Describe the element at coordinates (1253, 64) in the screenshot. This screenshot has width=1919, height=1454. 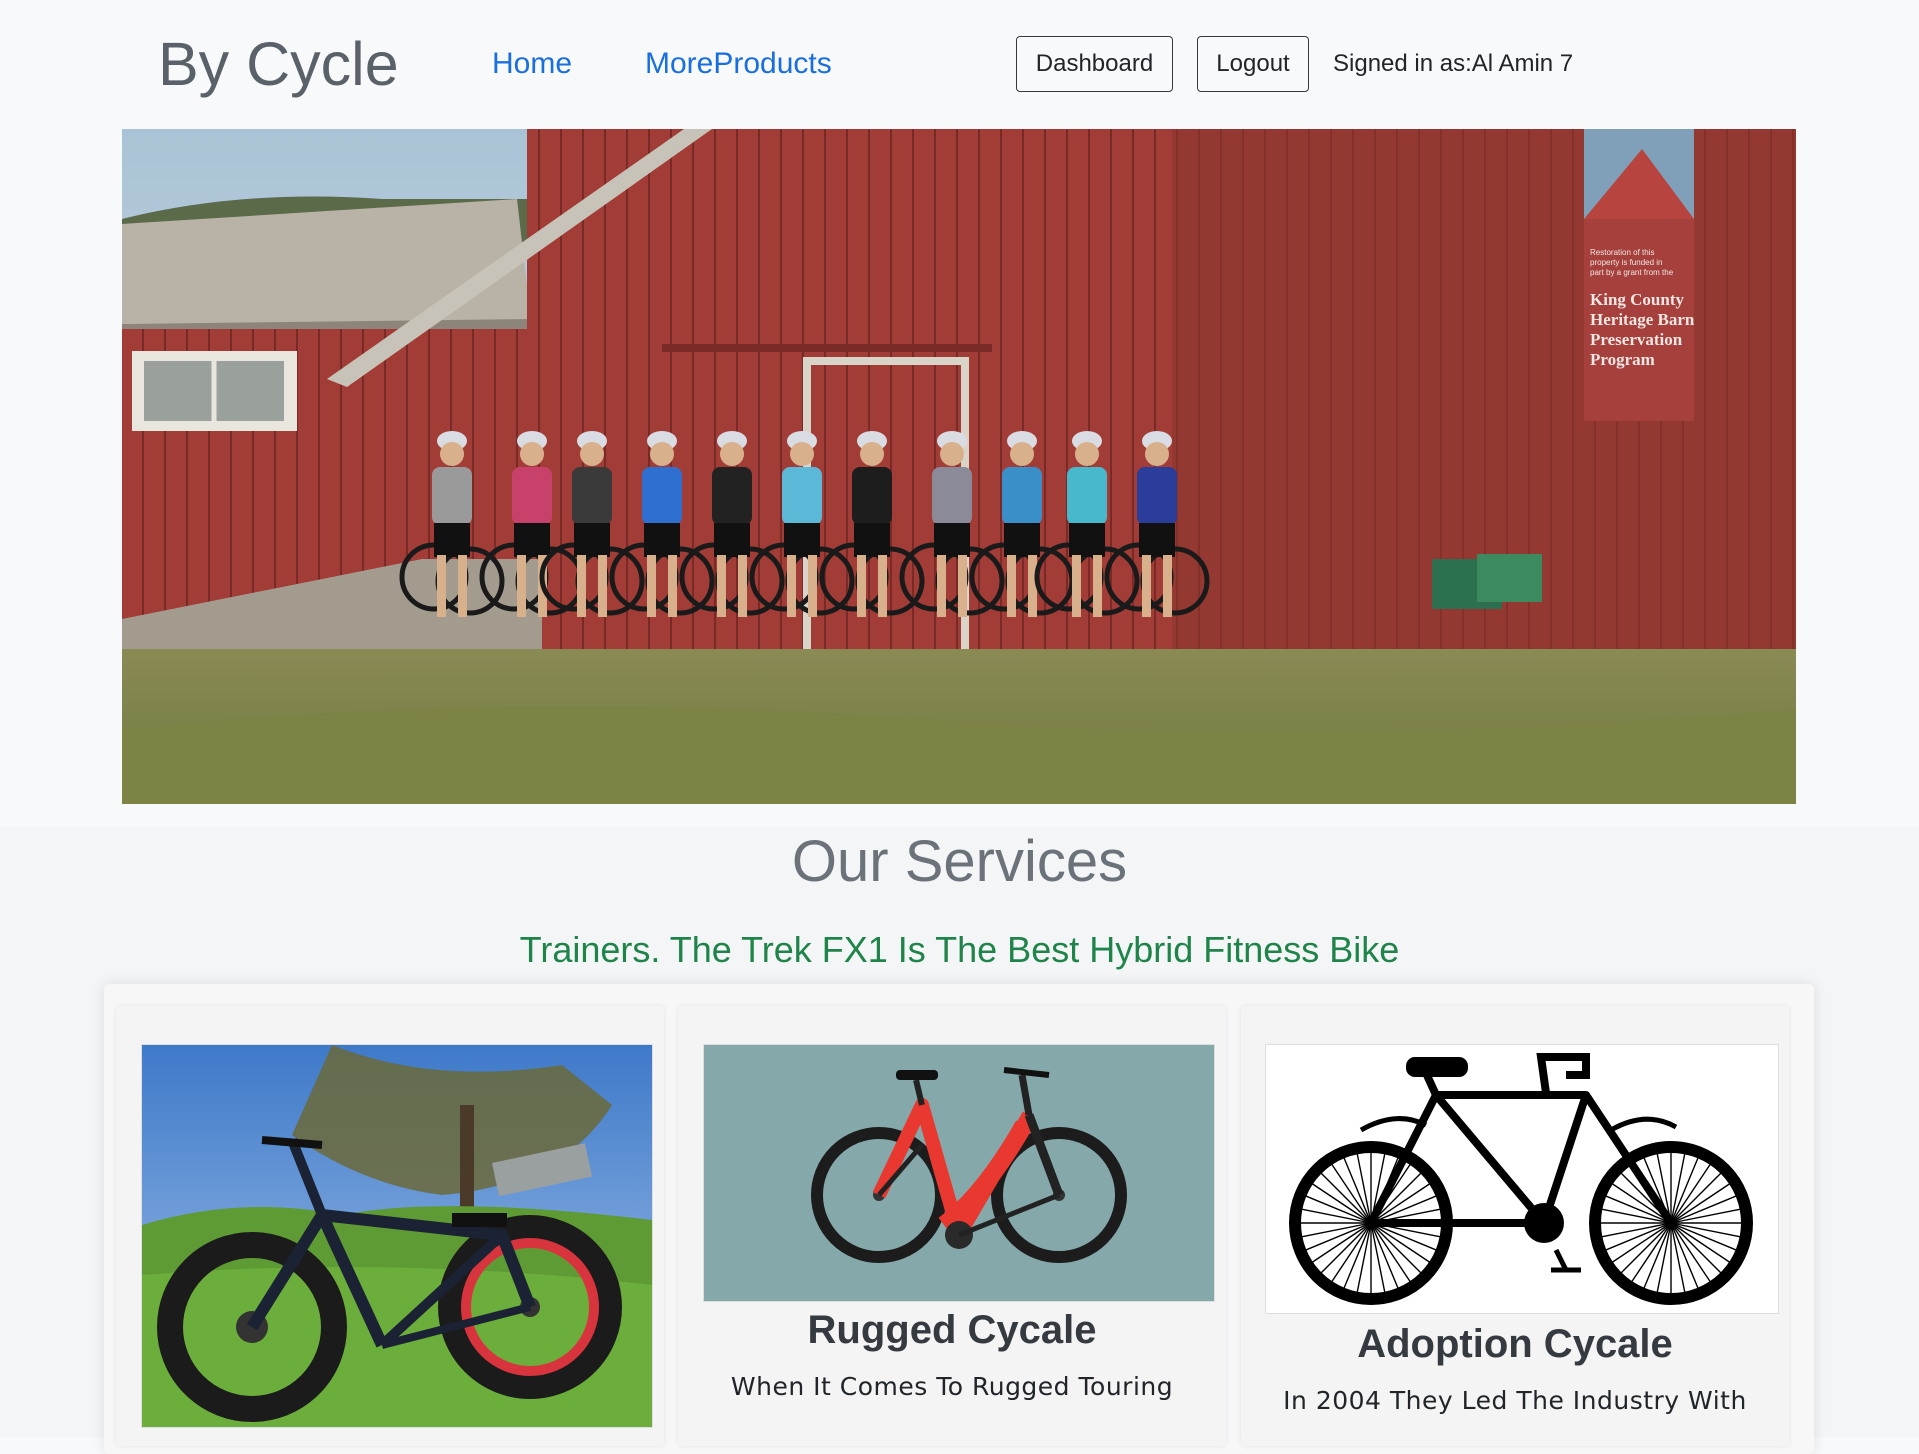
I see `logout-button: Logout` at that location.